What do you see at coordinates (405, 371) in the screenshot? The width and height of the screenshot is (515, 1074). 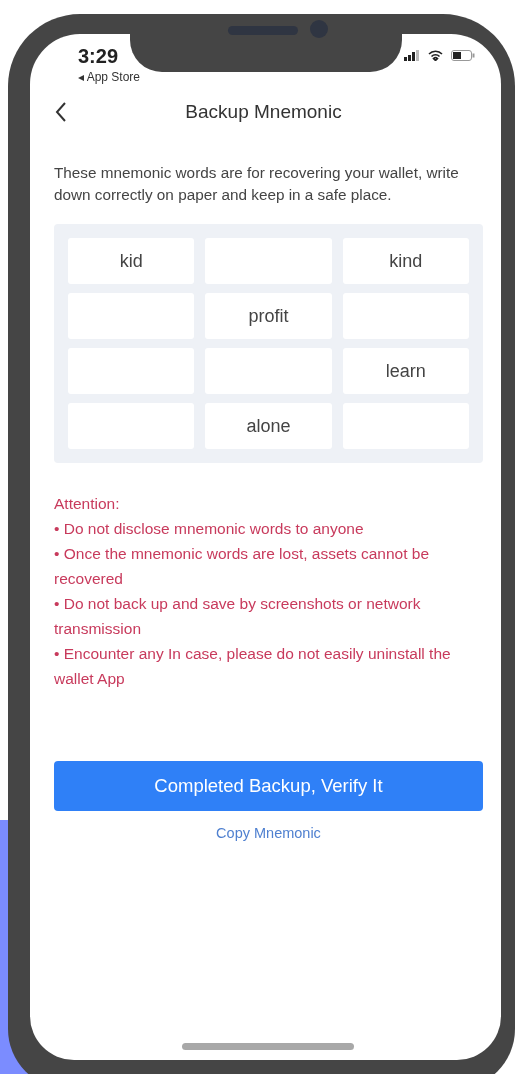 I see `mnemonic-word: learn` at bounding box center [405, 371].